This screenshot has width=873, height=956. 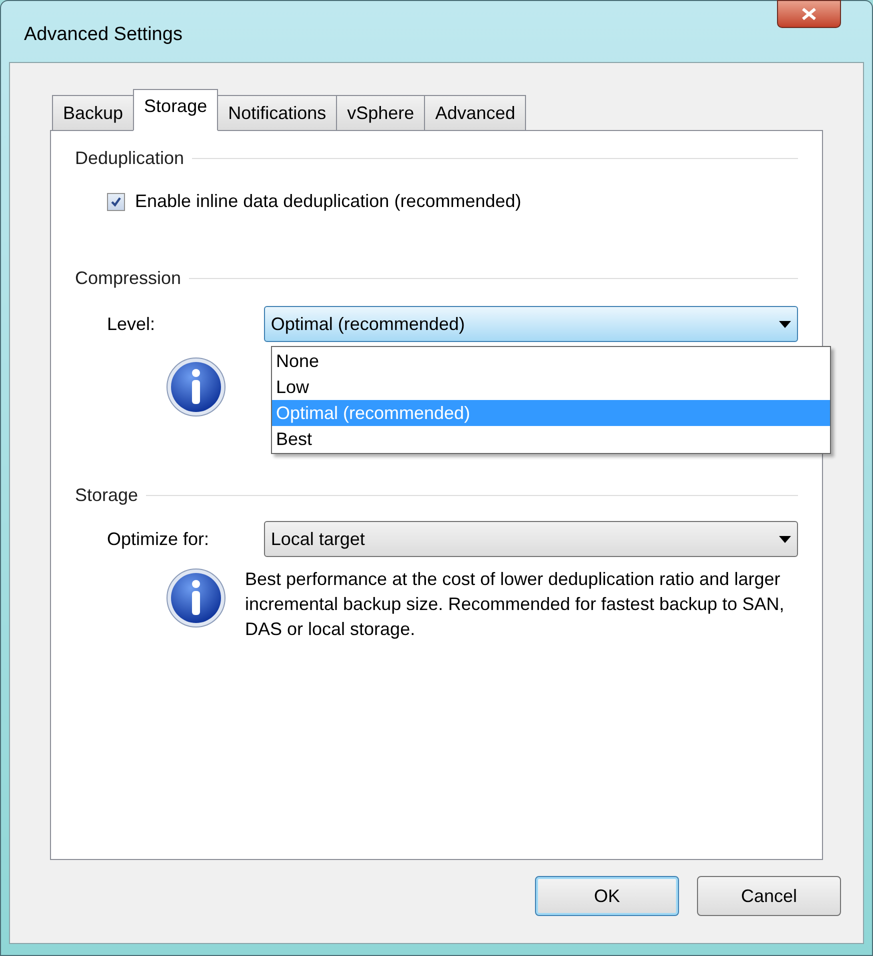 I want to click on checkbox, so click(x=116, y=201).